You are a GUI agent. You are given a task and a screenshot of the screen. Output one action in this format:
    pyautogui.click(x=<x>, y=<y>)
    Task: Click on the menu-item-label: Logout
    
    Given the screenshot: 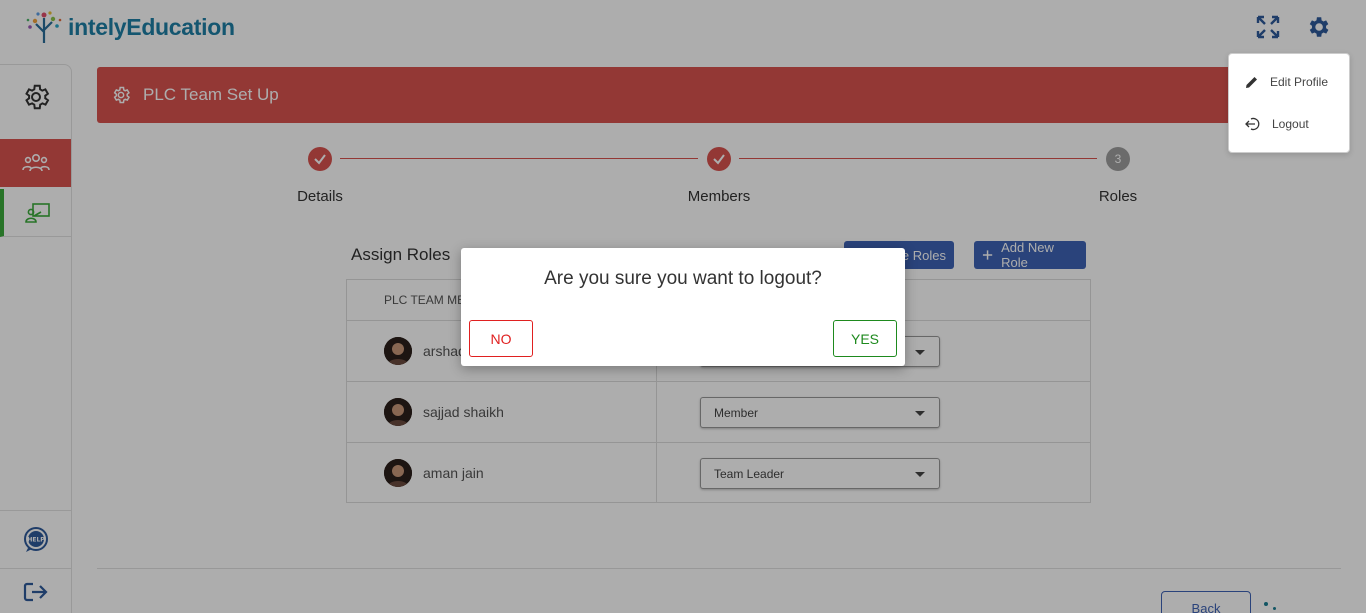 What is the action you would take?
    pyautogui.click(x=1290, y=124)
    